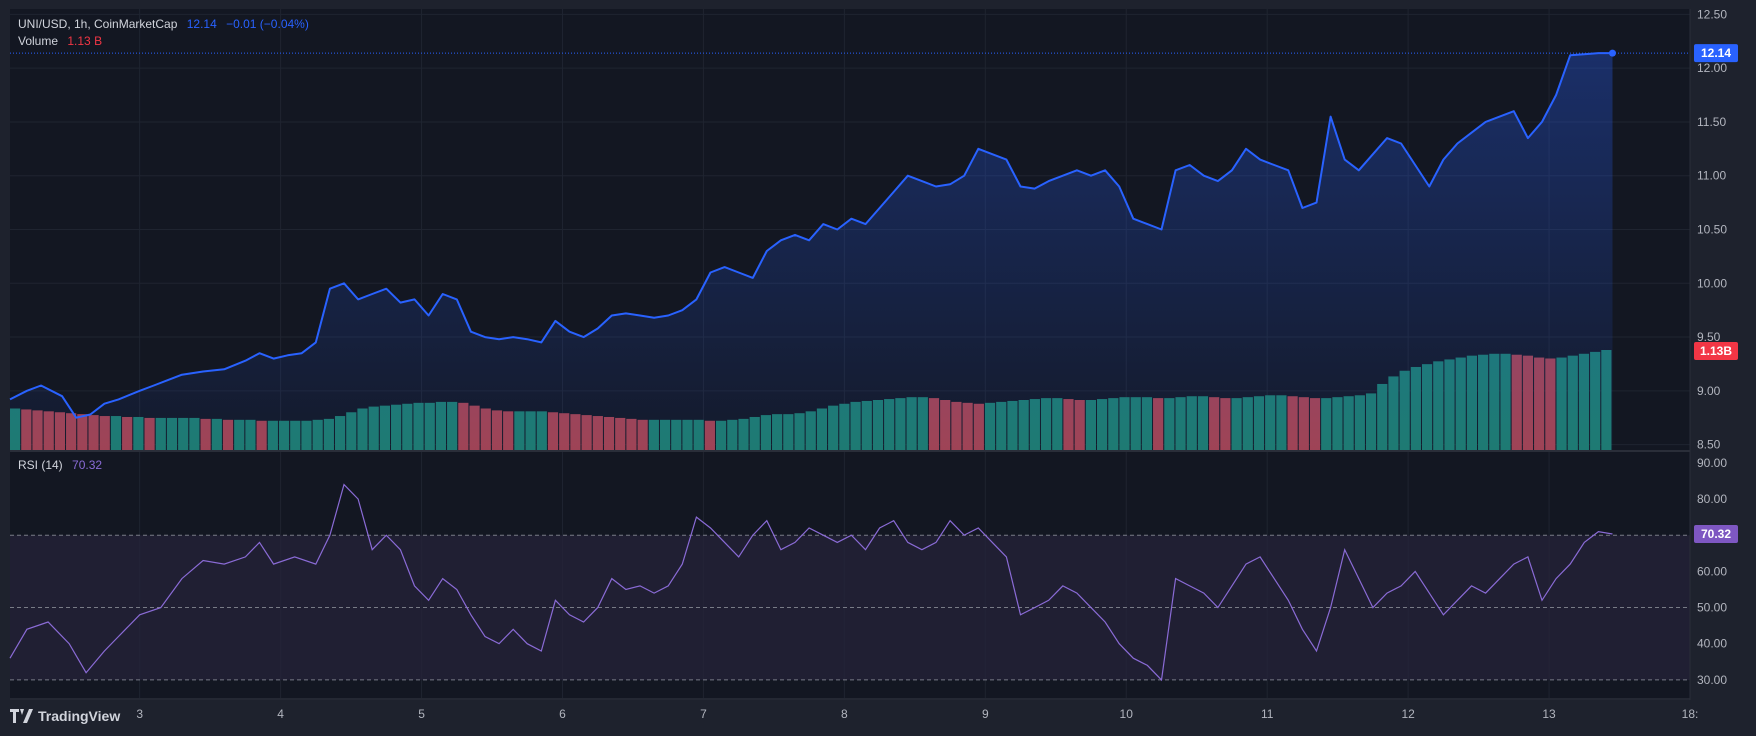  I want to click on rsi-legend: RSI (14) 70.32, so click(63, 465).